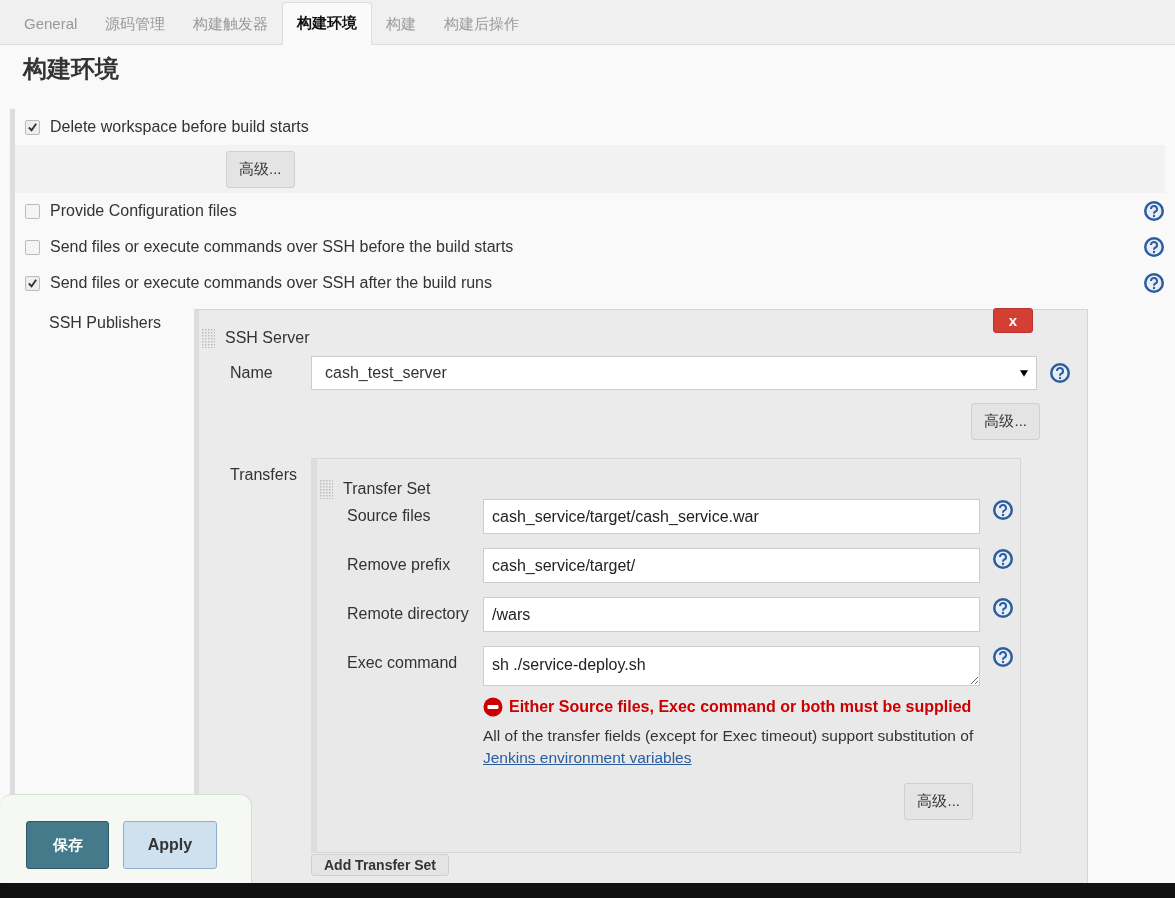 The width and height of the screenshot is (1175, 898). What do you see at coordinates (143, 211) in the screenshot?
I see `option-label: Provide Configuration files` at bounding box center [143, 211].